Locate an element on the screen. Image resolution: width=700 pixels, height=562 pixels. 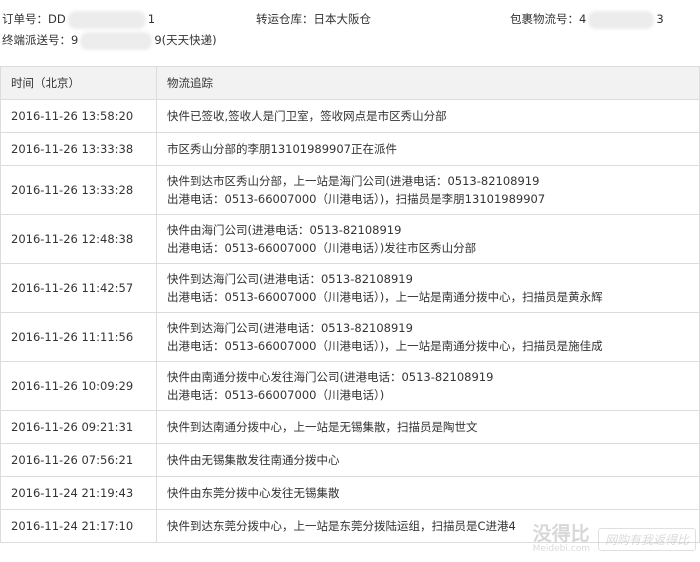
parcel-number-field: 包裹物流号：4 3 is located at coordinates (587, 19).